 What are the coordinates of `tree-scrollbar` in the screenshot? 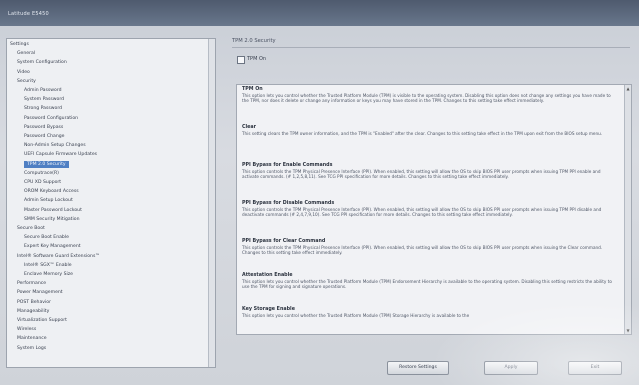 It's located at (211, 203).